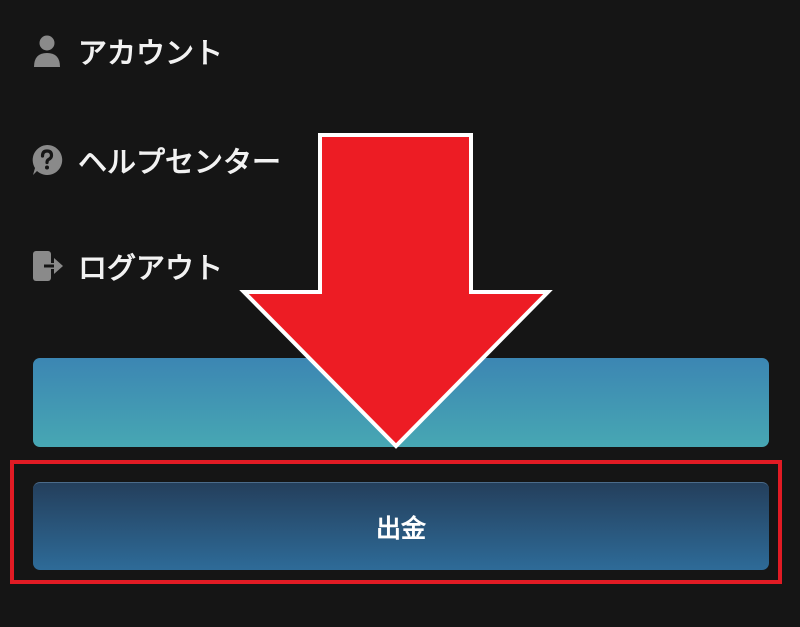 The height and width of the screenshot is (627, 800). What do you see at coordinates (47, 160) in the screenshot?
I see `help-bubble-icon` at bounding box center [47, 160].